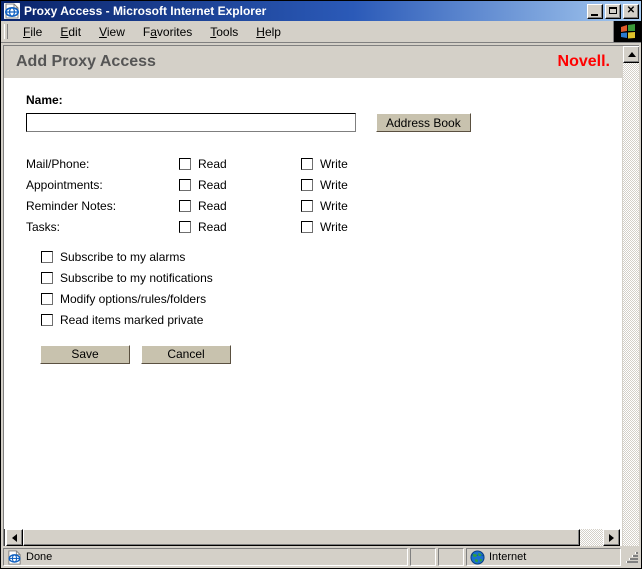  I want to click on option-label: Subscribe to my alarms, so click(123, 256).